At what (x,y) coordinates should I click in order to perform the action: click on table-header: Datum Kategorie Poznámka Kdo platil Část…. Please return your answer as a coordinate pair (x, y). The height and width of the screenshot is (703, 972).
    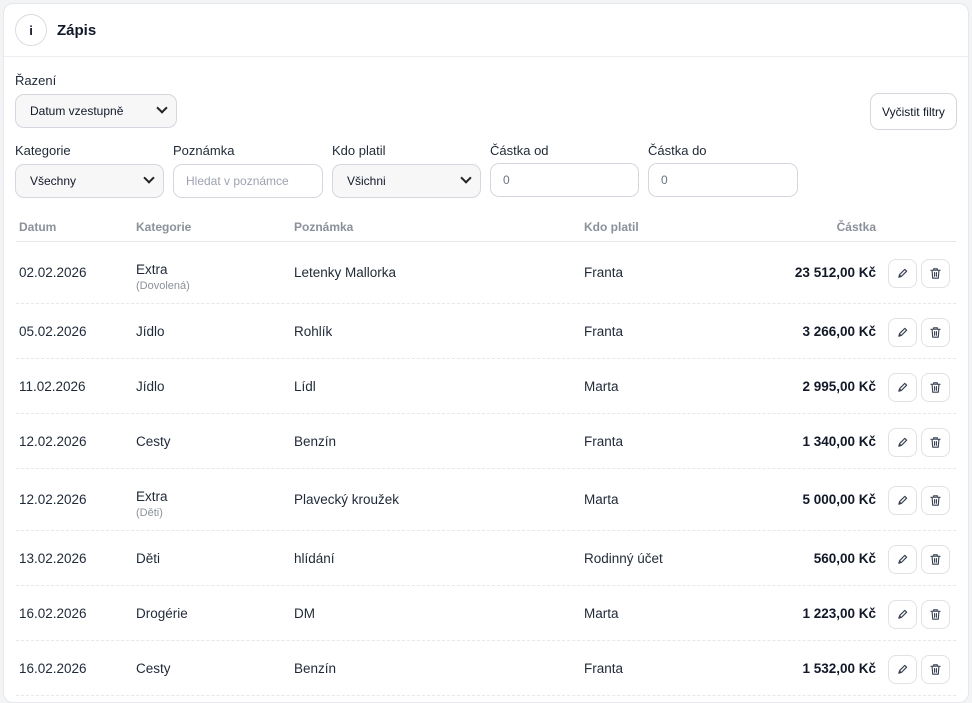
    Looking at the image, I should click on (486, 225).